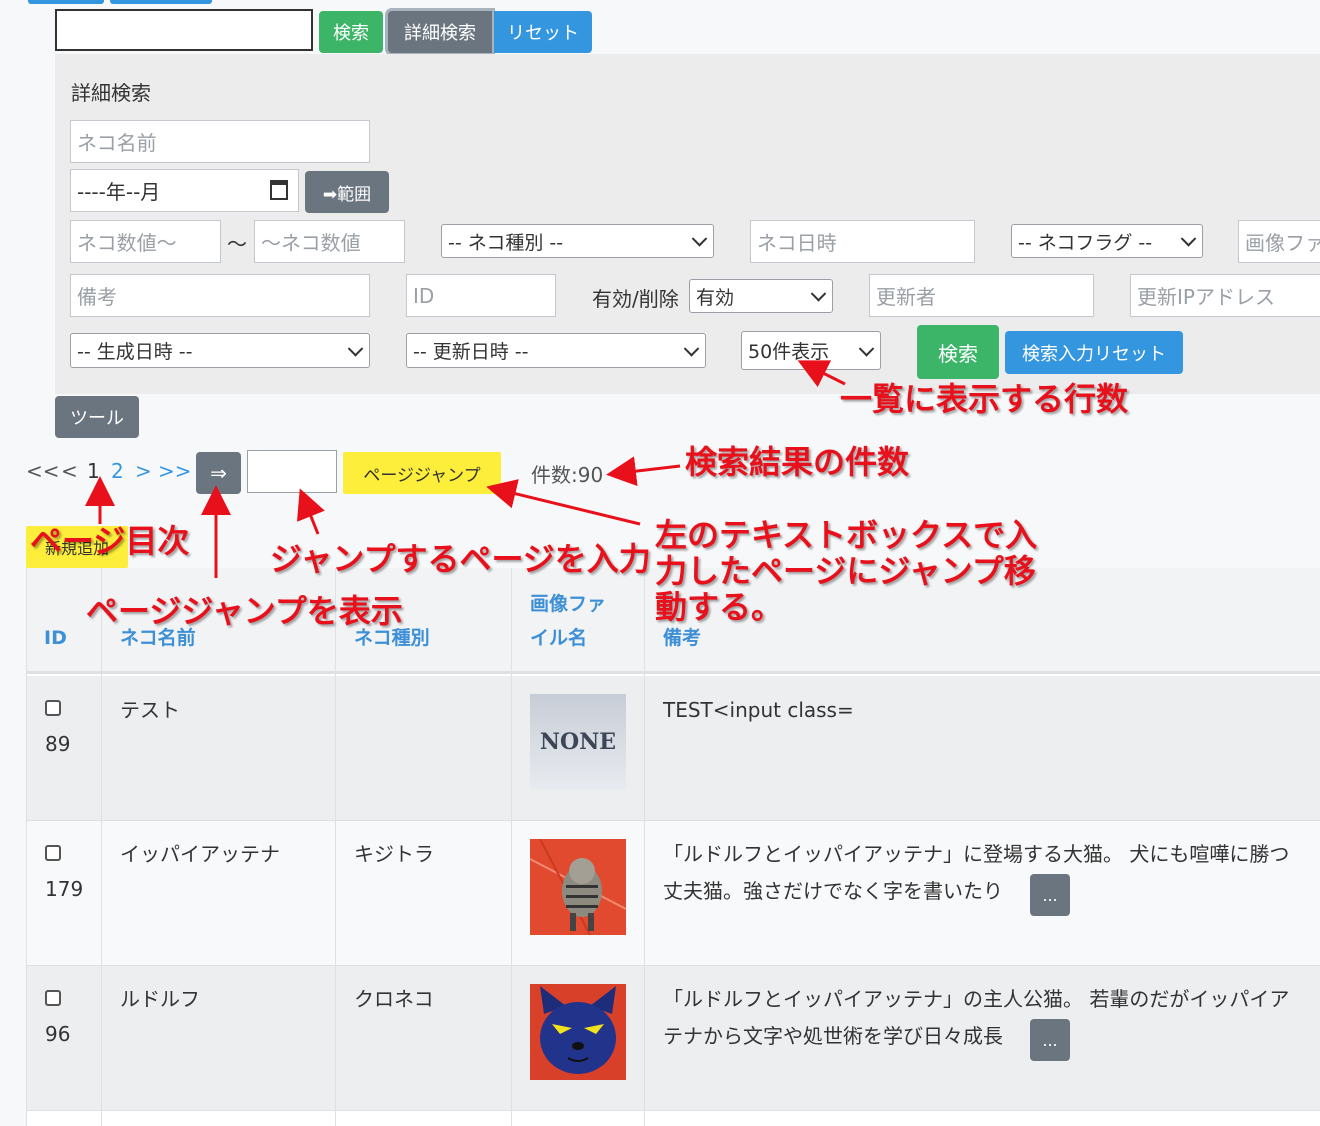  What do you see at coordinates (797, 462) in the screenshot?
I see `annotation-result-count: 検索結果の件数` at bounding box center [797, 462].